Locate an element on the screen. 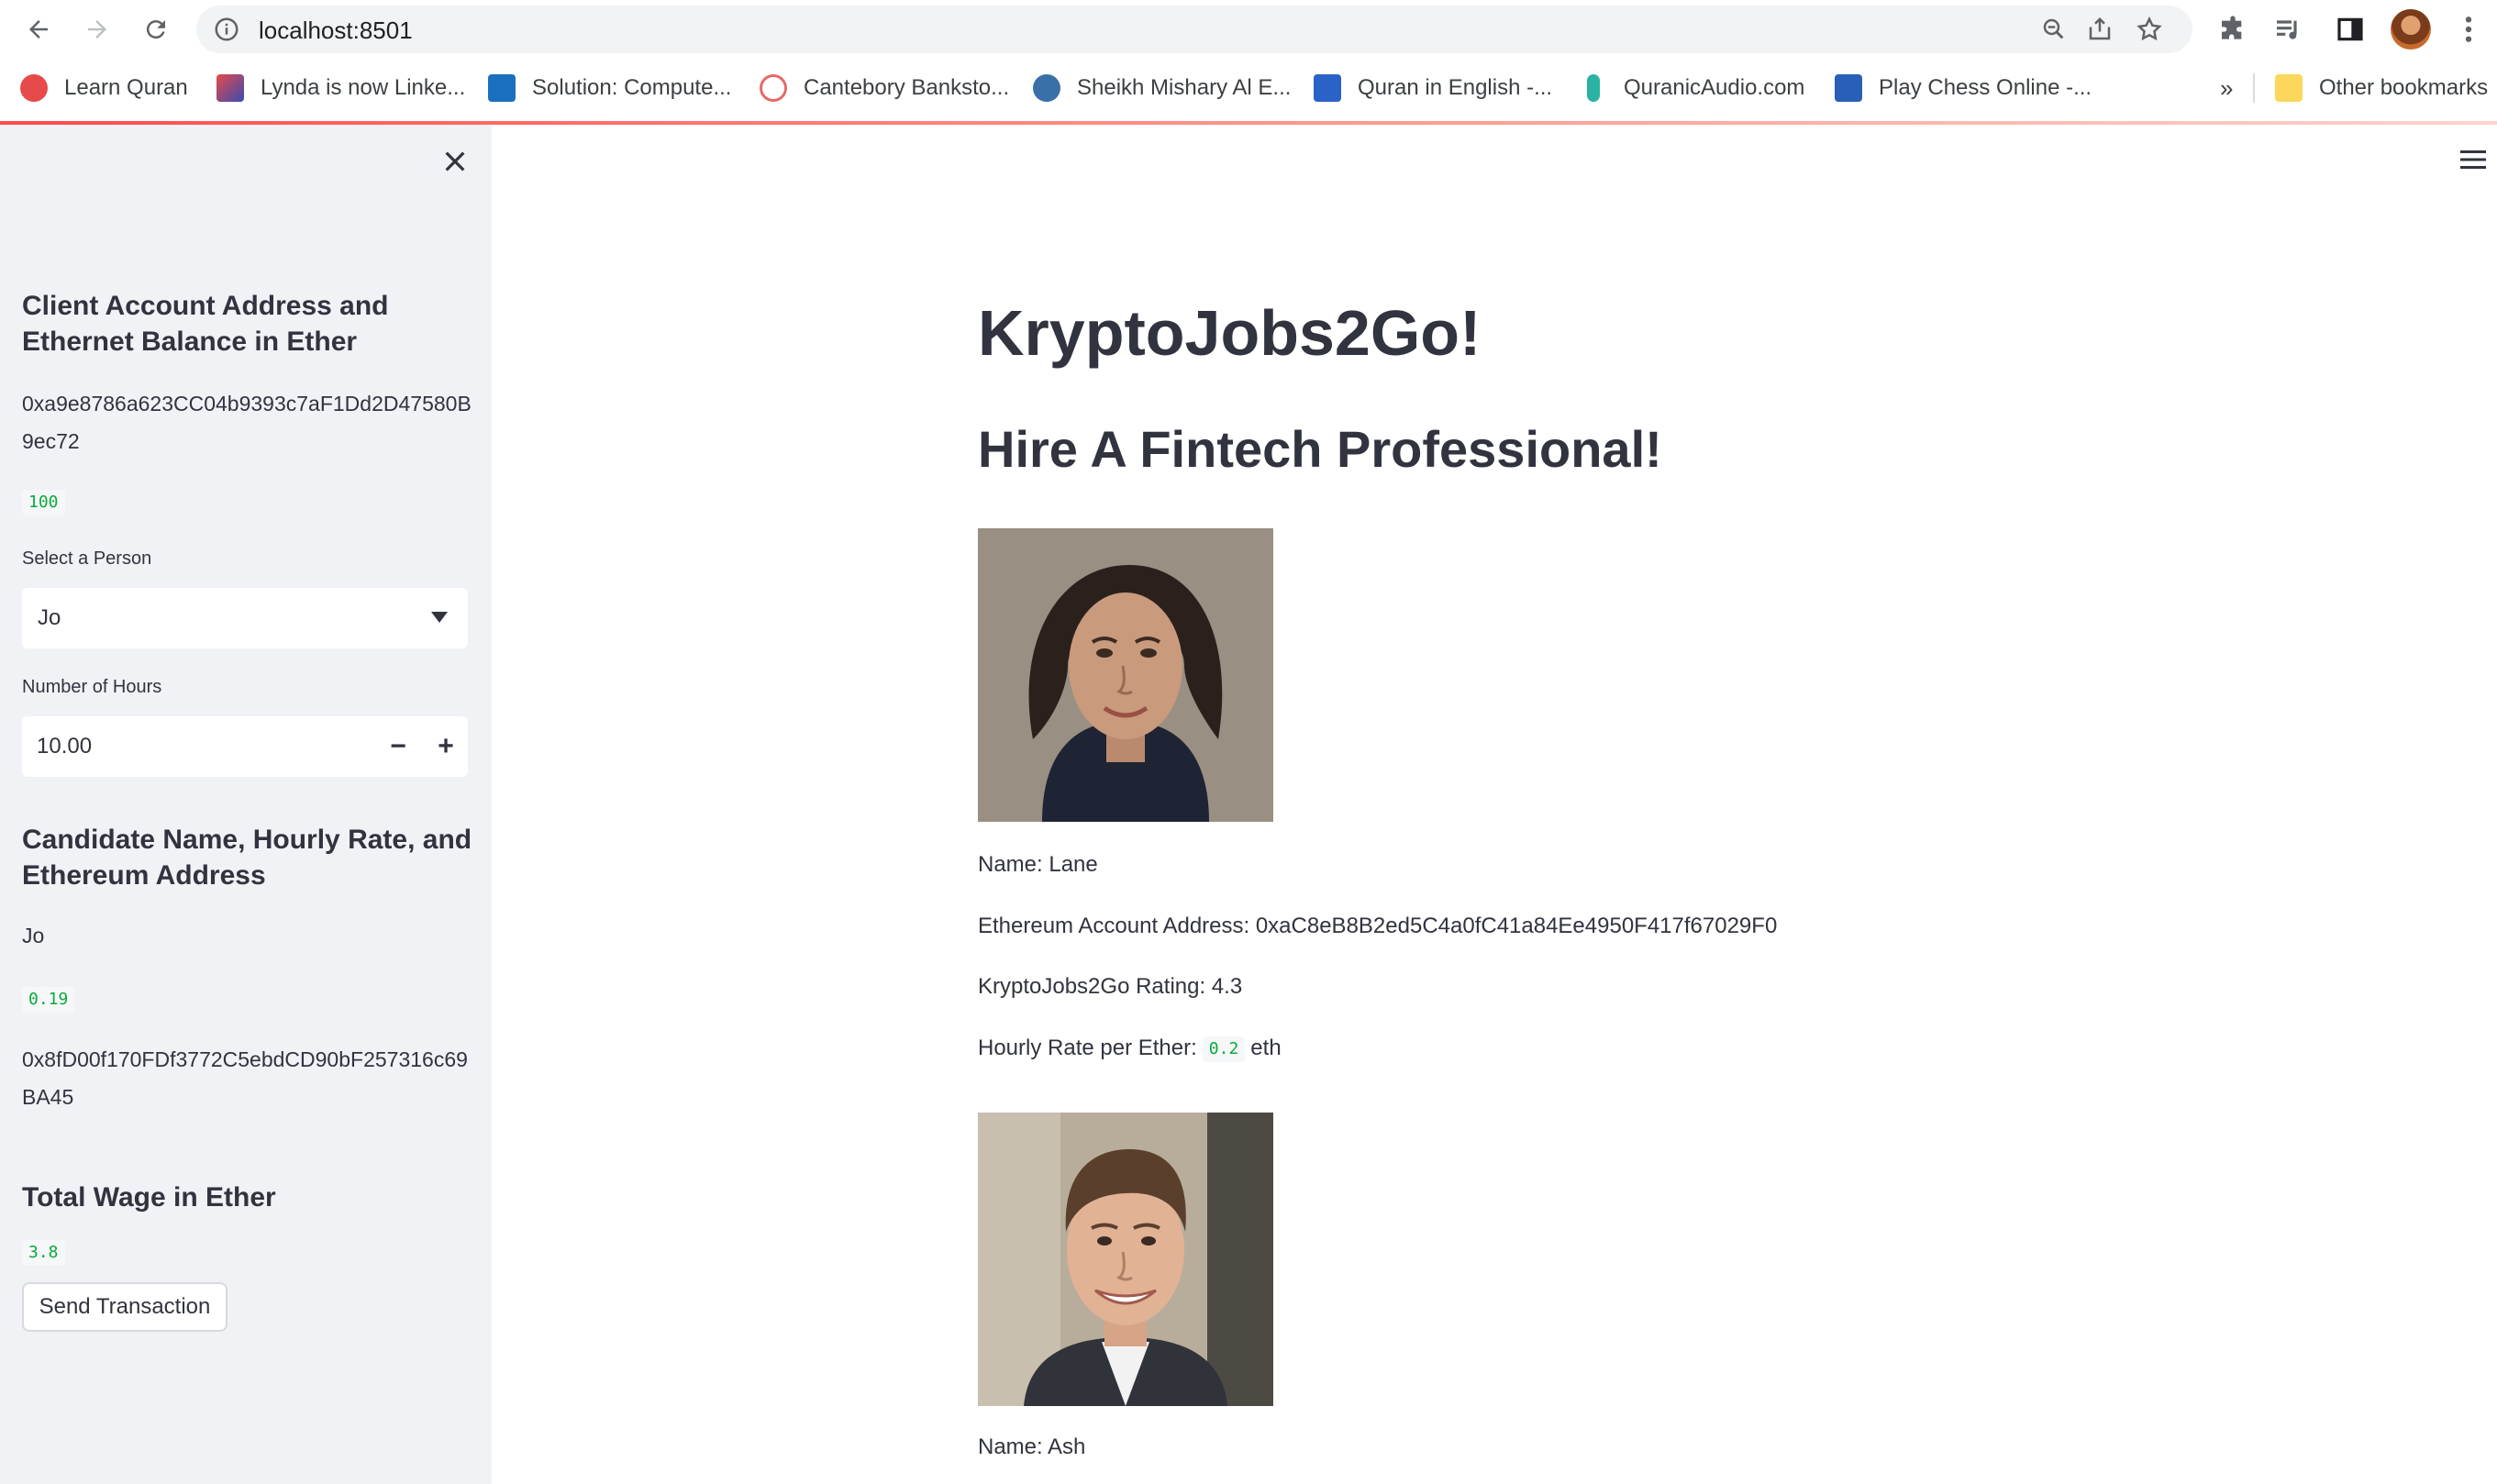 Image resolution: width=2497 pixels, height=1484 pixels. back-button is located at coordinates (39, 29).